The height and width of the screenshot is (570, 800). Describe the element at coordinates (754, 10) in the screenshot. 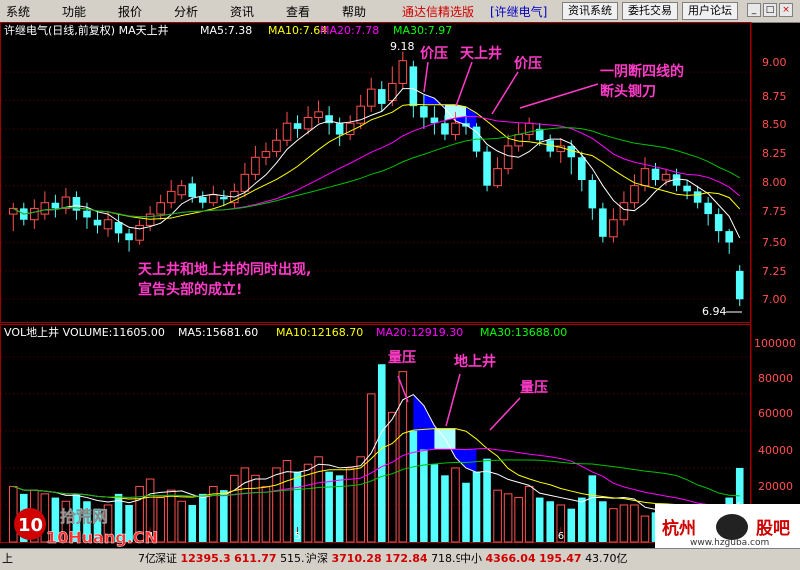

I see `minimize-button: _` at that location.